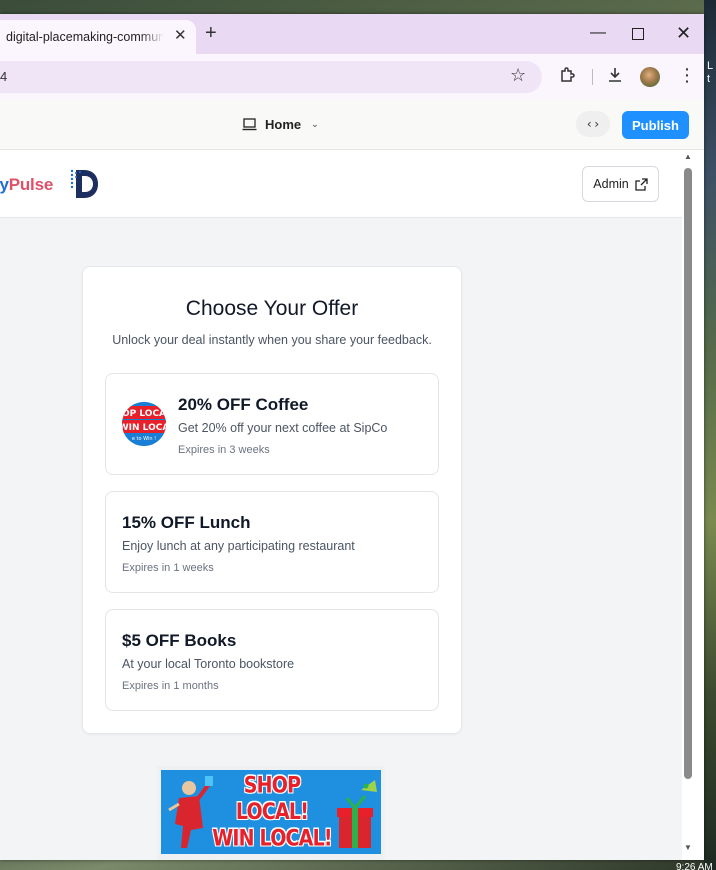 The width and height of the screenshot is (716, 870). I want to click on maximize-button, so click(638, 34).